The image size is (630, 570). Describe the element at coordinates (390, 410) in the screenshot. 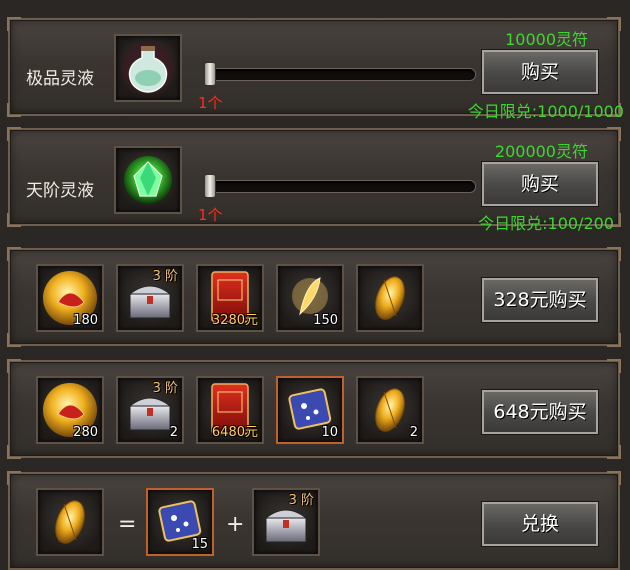

I see `bundle-item-slot: 2` at that location.